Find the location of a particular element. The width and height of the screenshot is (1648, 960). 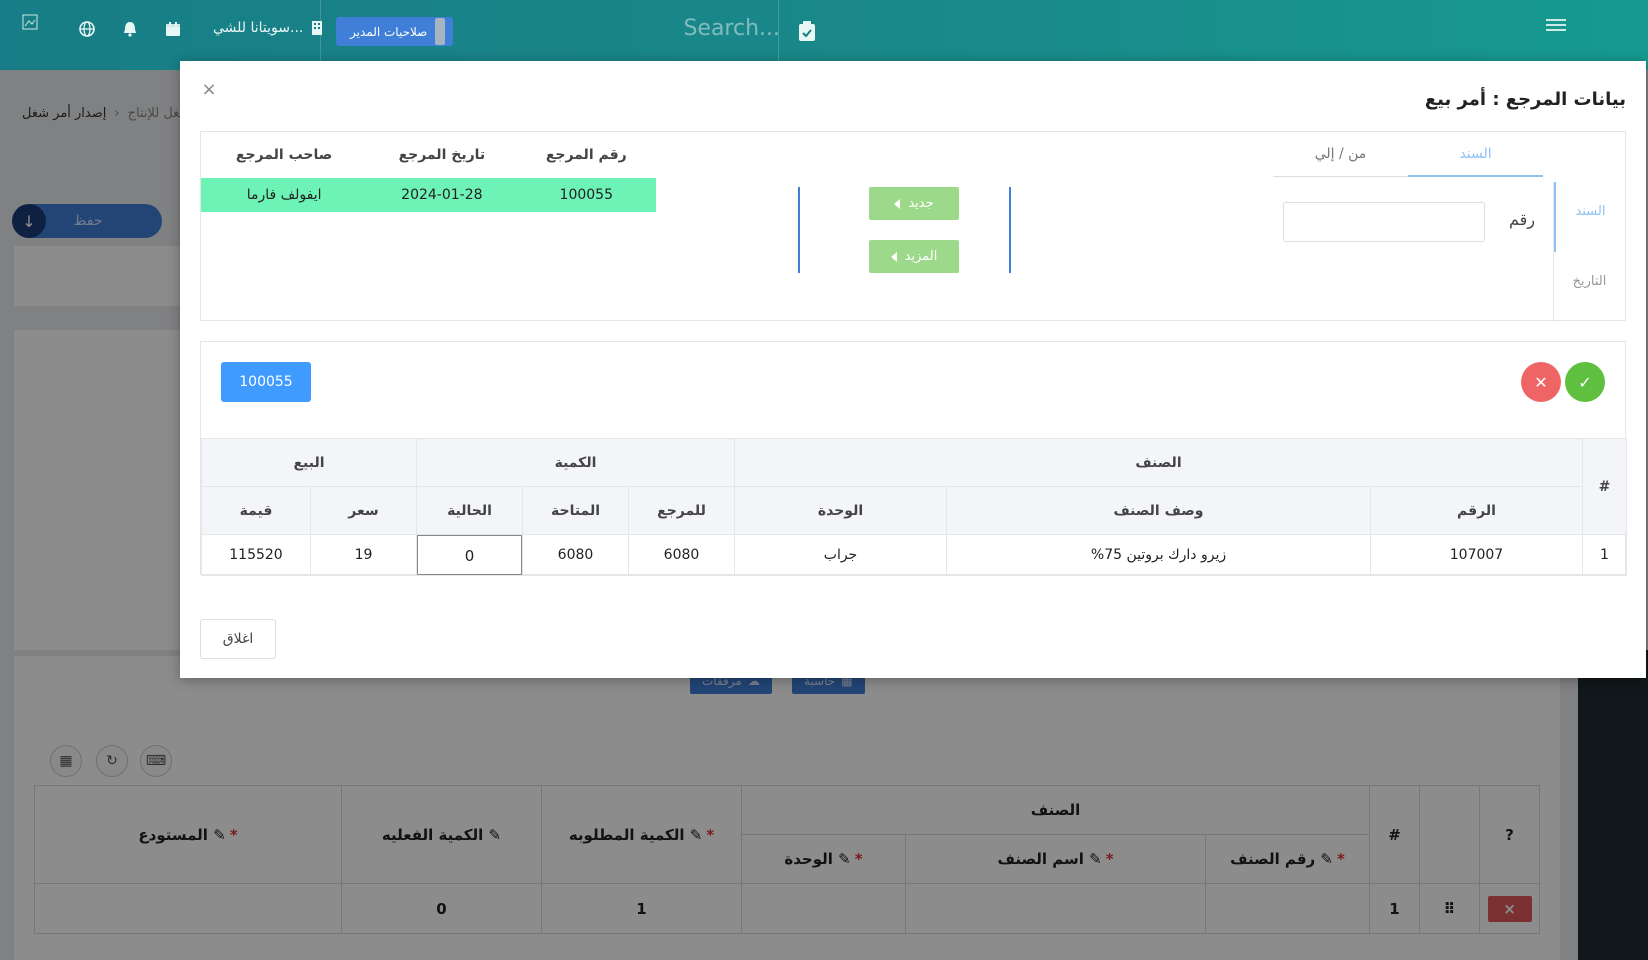

ref-number-header: رقم المرجع is located at coordinates (586, 155).